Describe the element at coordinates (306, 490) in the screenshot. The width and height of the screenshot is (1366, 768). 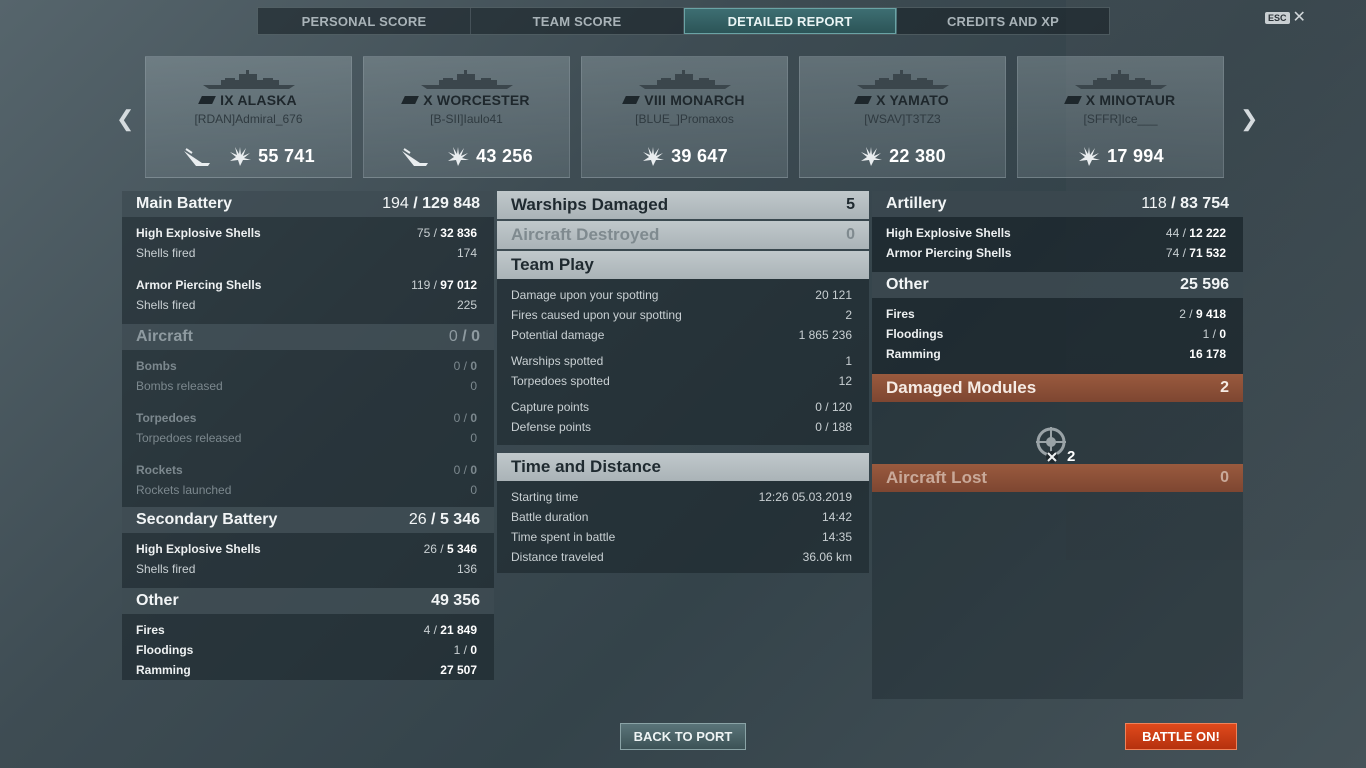
I see `stat-row: Rockets launched 0` at that location.